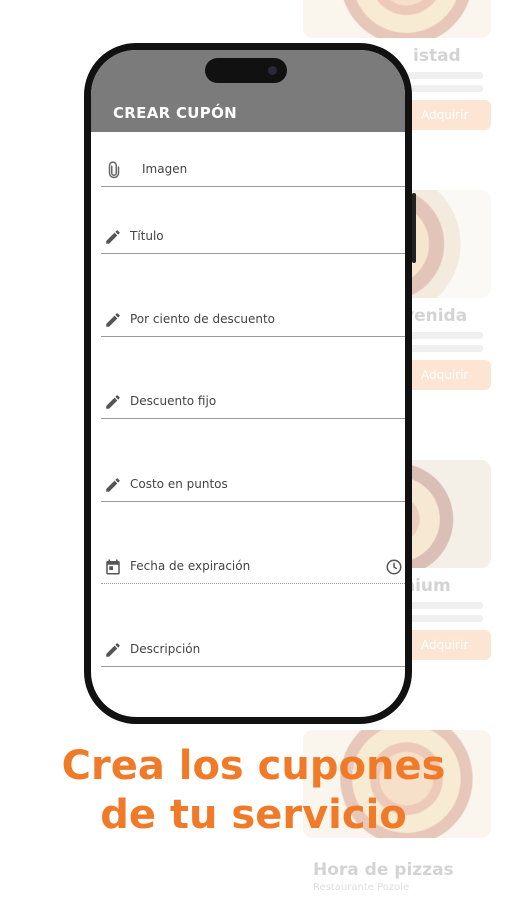  What do you see at coordinates (253, 815) in the screenshot?
I see `tagline-line-2: de tu servicio` at bounding box center [253, 815].